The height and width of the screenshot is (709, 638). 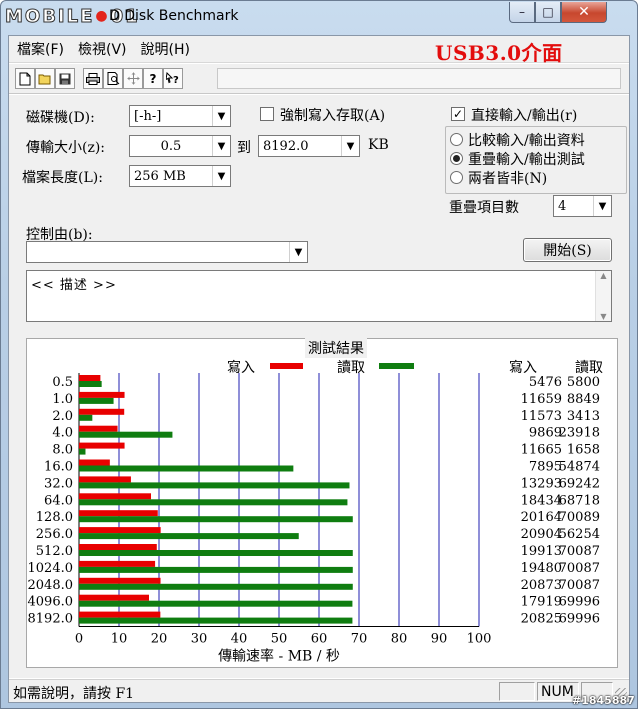 What do you see at coordinates (579, 568) in the screenshot?
I see `value-read: 70087` at bounding box center [579, 568].